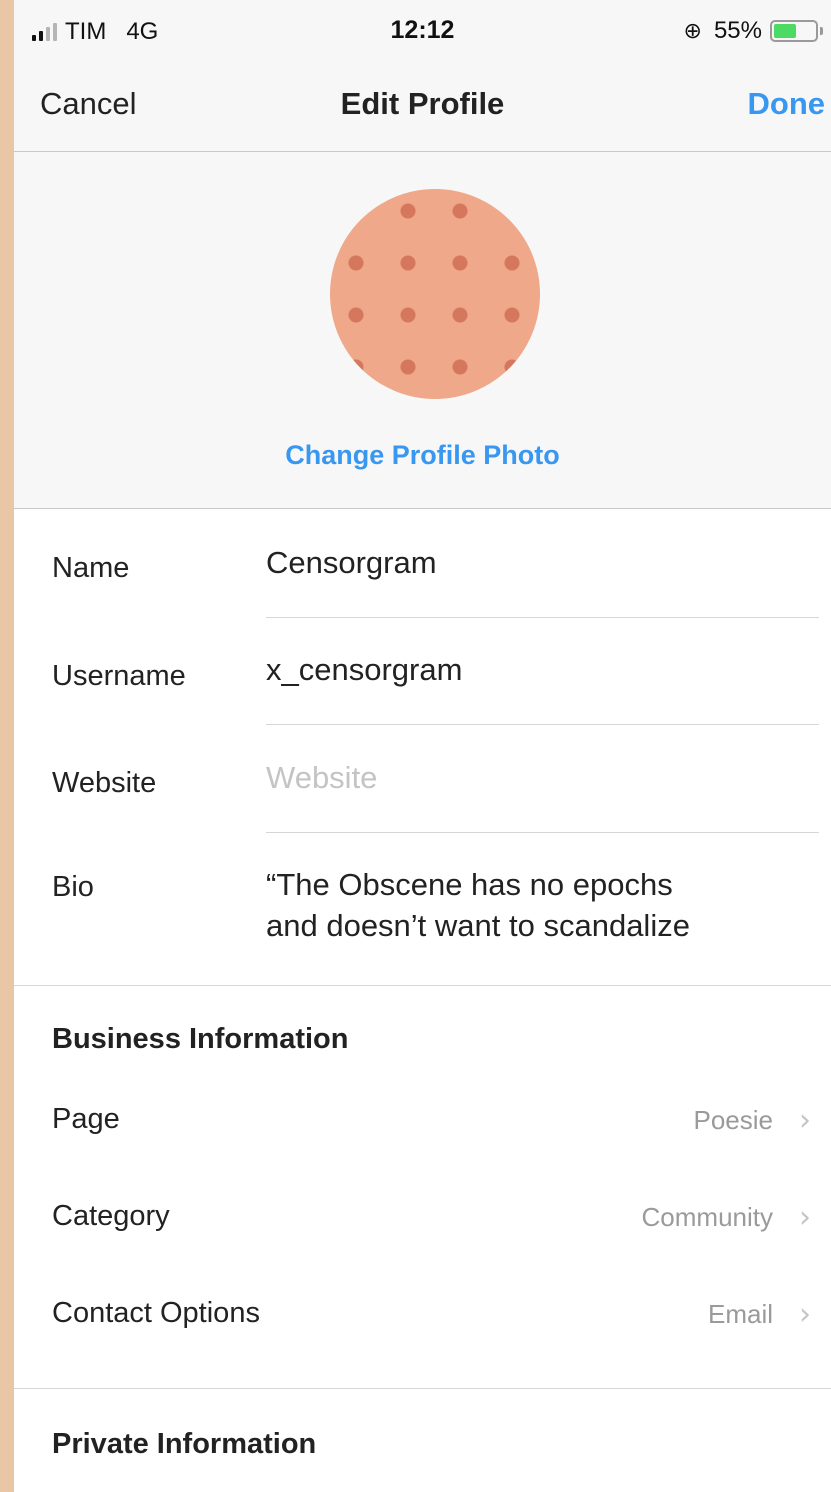 This screenshot has width=831, height=1492. What do you see at coordinates (156, 1313) in the screenshot?
I see `contact-options-label: Contact Options` at bounding box center [156, 1313].